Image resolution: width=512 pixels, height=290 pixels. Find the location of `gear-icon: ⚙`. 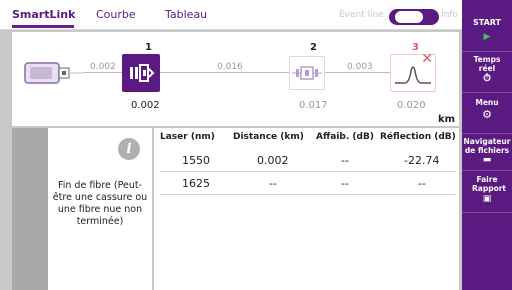

gear-icon: ⚙ is located at coordinates (487, 114).